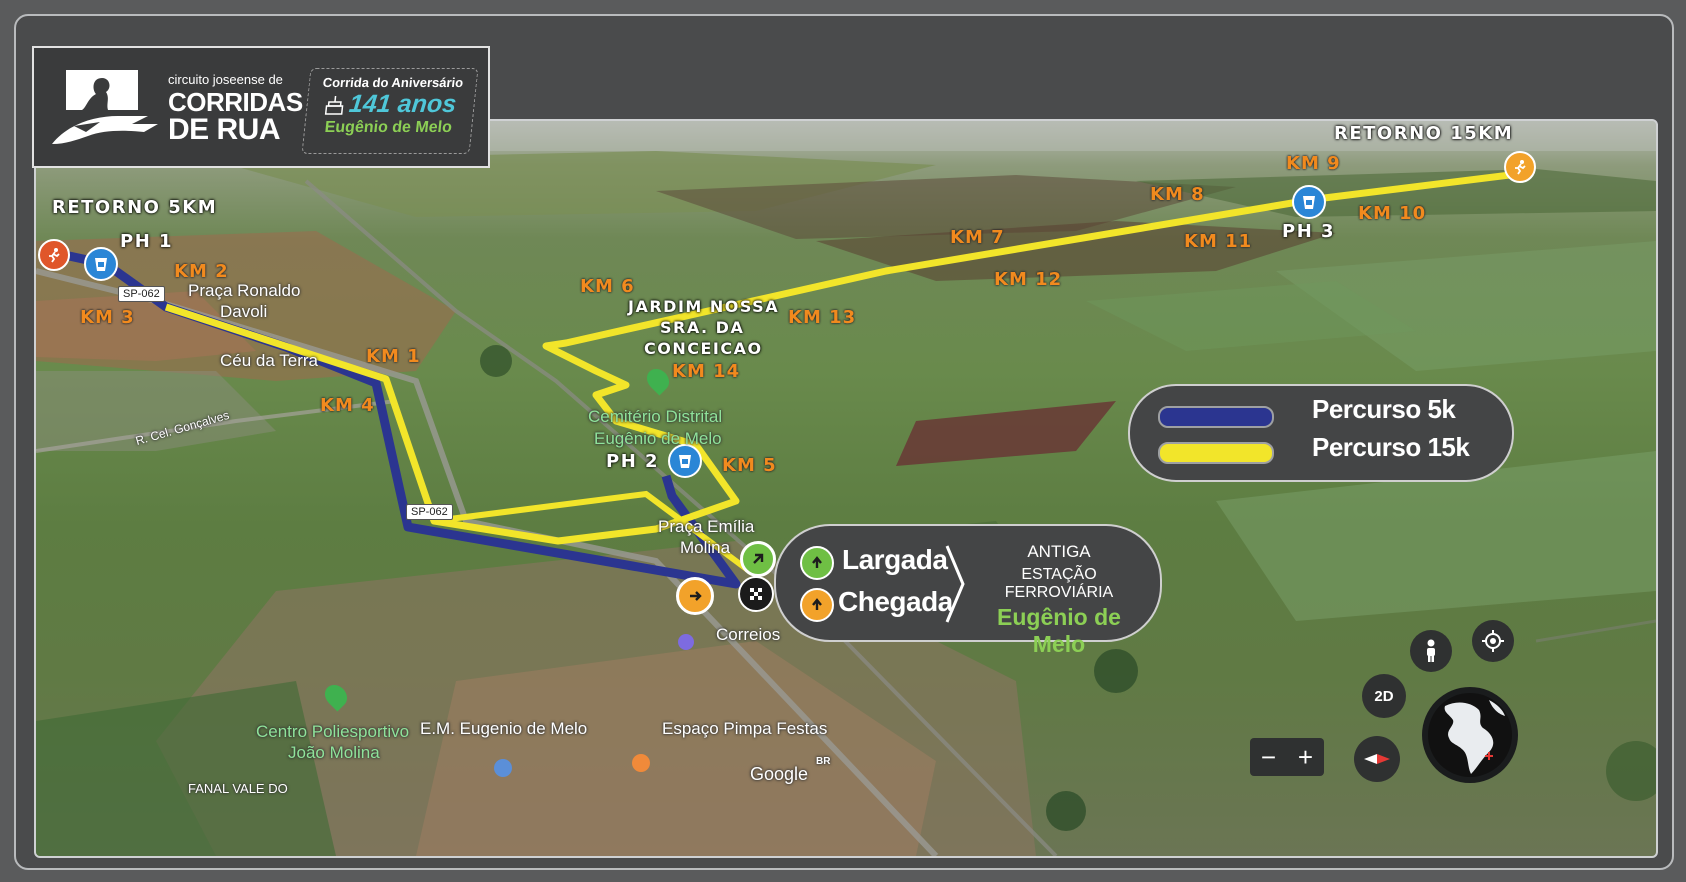  I want to click on logo-small-line: circuito joseense de, so click(225, 79).